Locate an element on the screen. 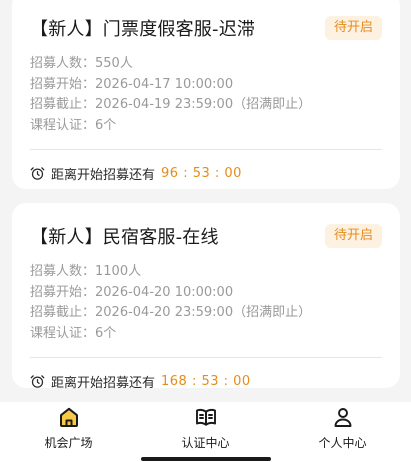  card-header: 【新人】民宿客服-在线 待开启 is located at coordinates (206, 236).